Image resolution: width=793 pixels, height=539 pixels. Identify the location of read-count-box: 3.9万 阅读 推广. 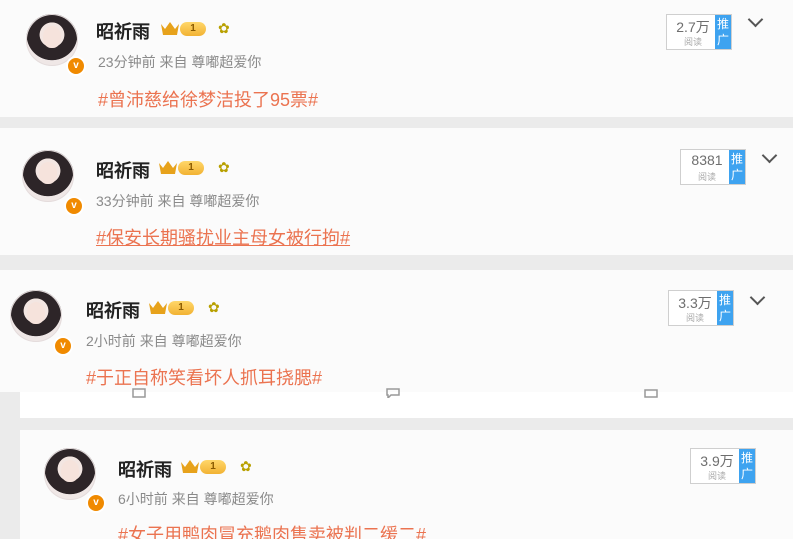
(723, 466).